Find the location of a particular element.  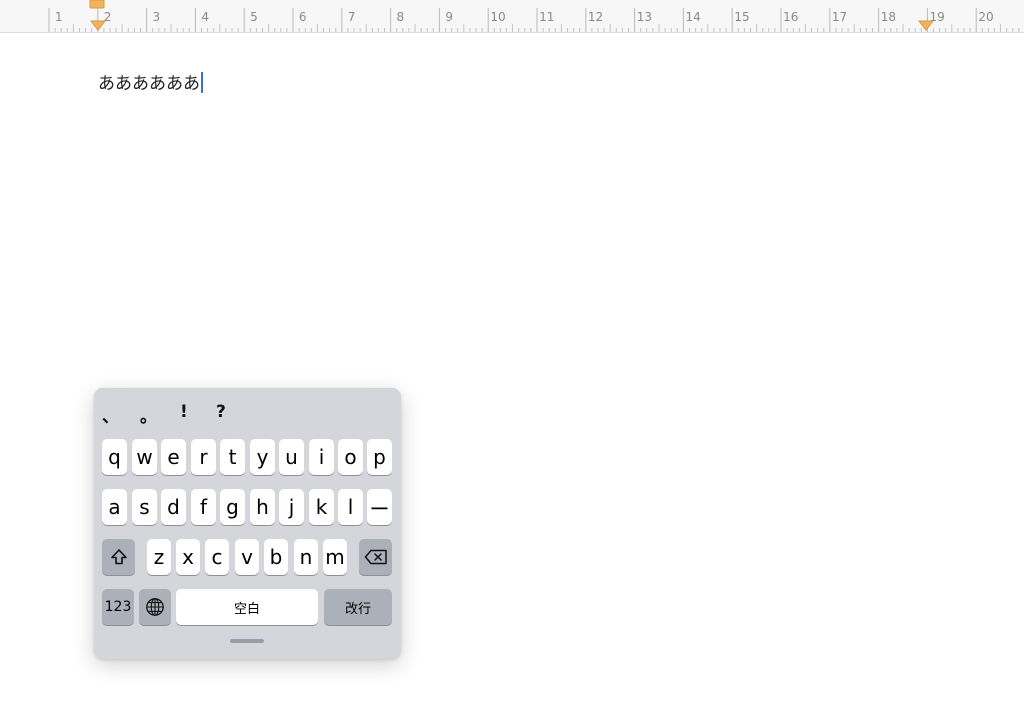

ruler-number: 17 is located at coordinates (839, 17).